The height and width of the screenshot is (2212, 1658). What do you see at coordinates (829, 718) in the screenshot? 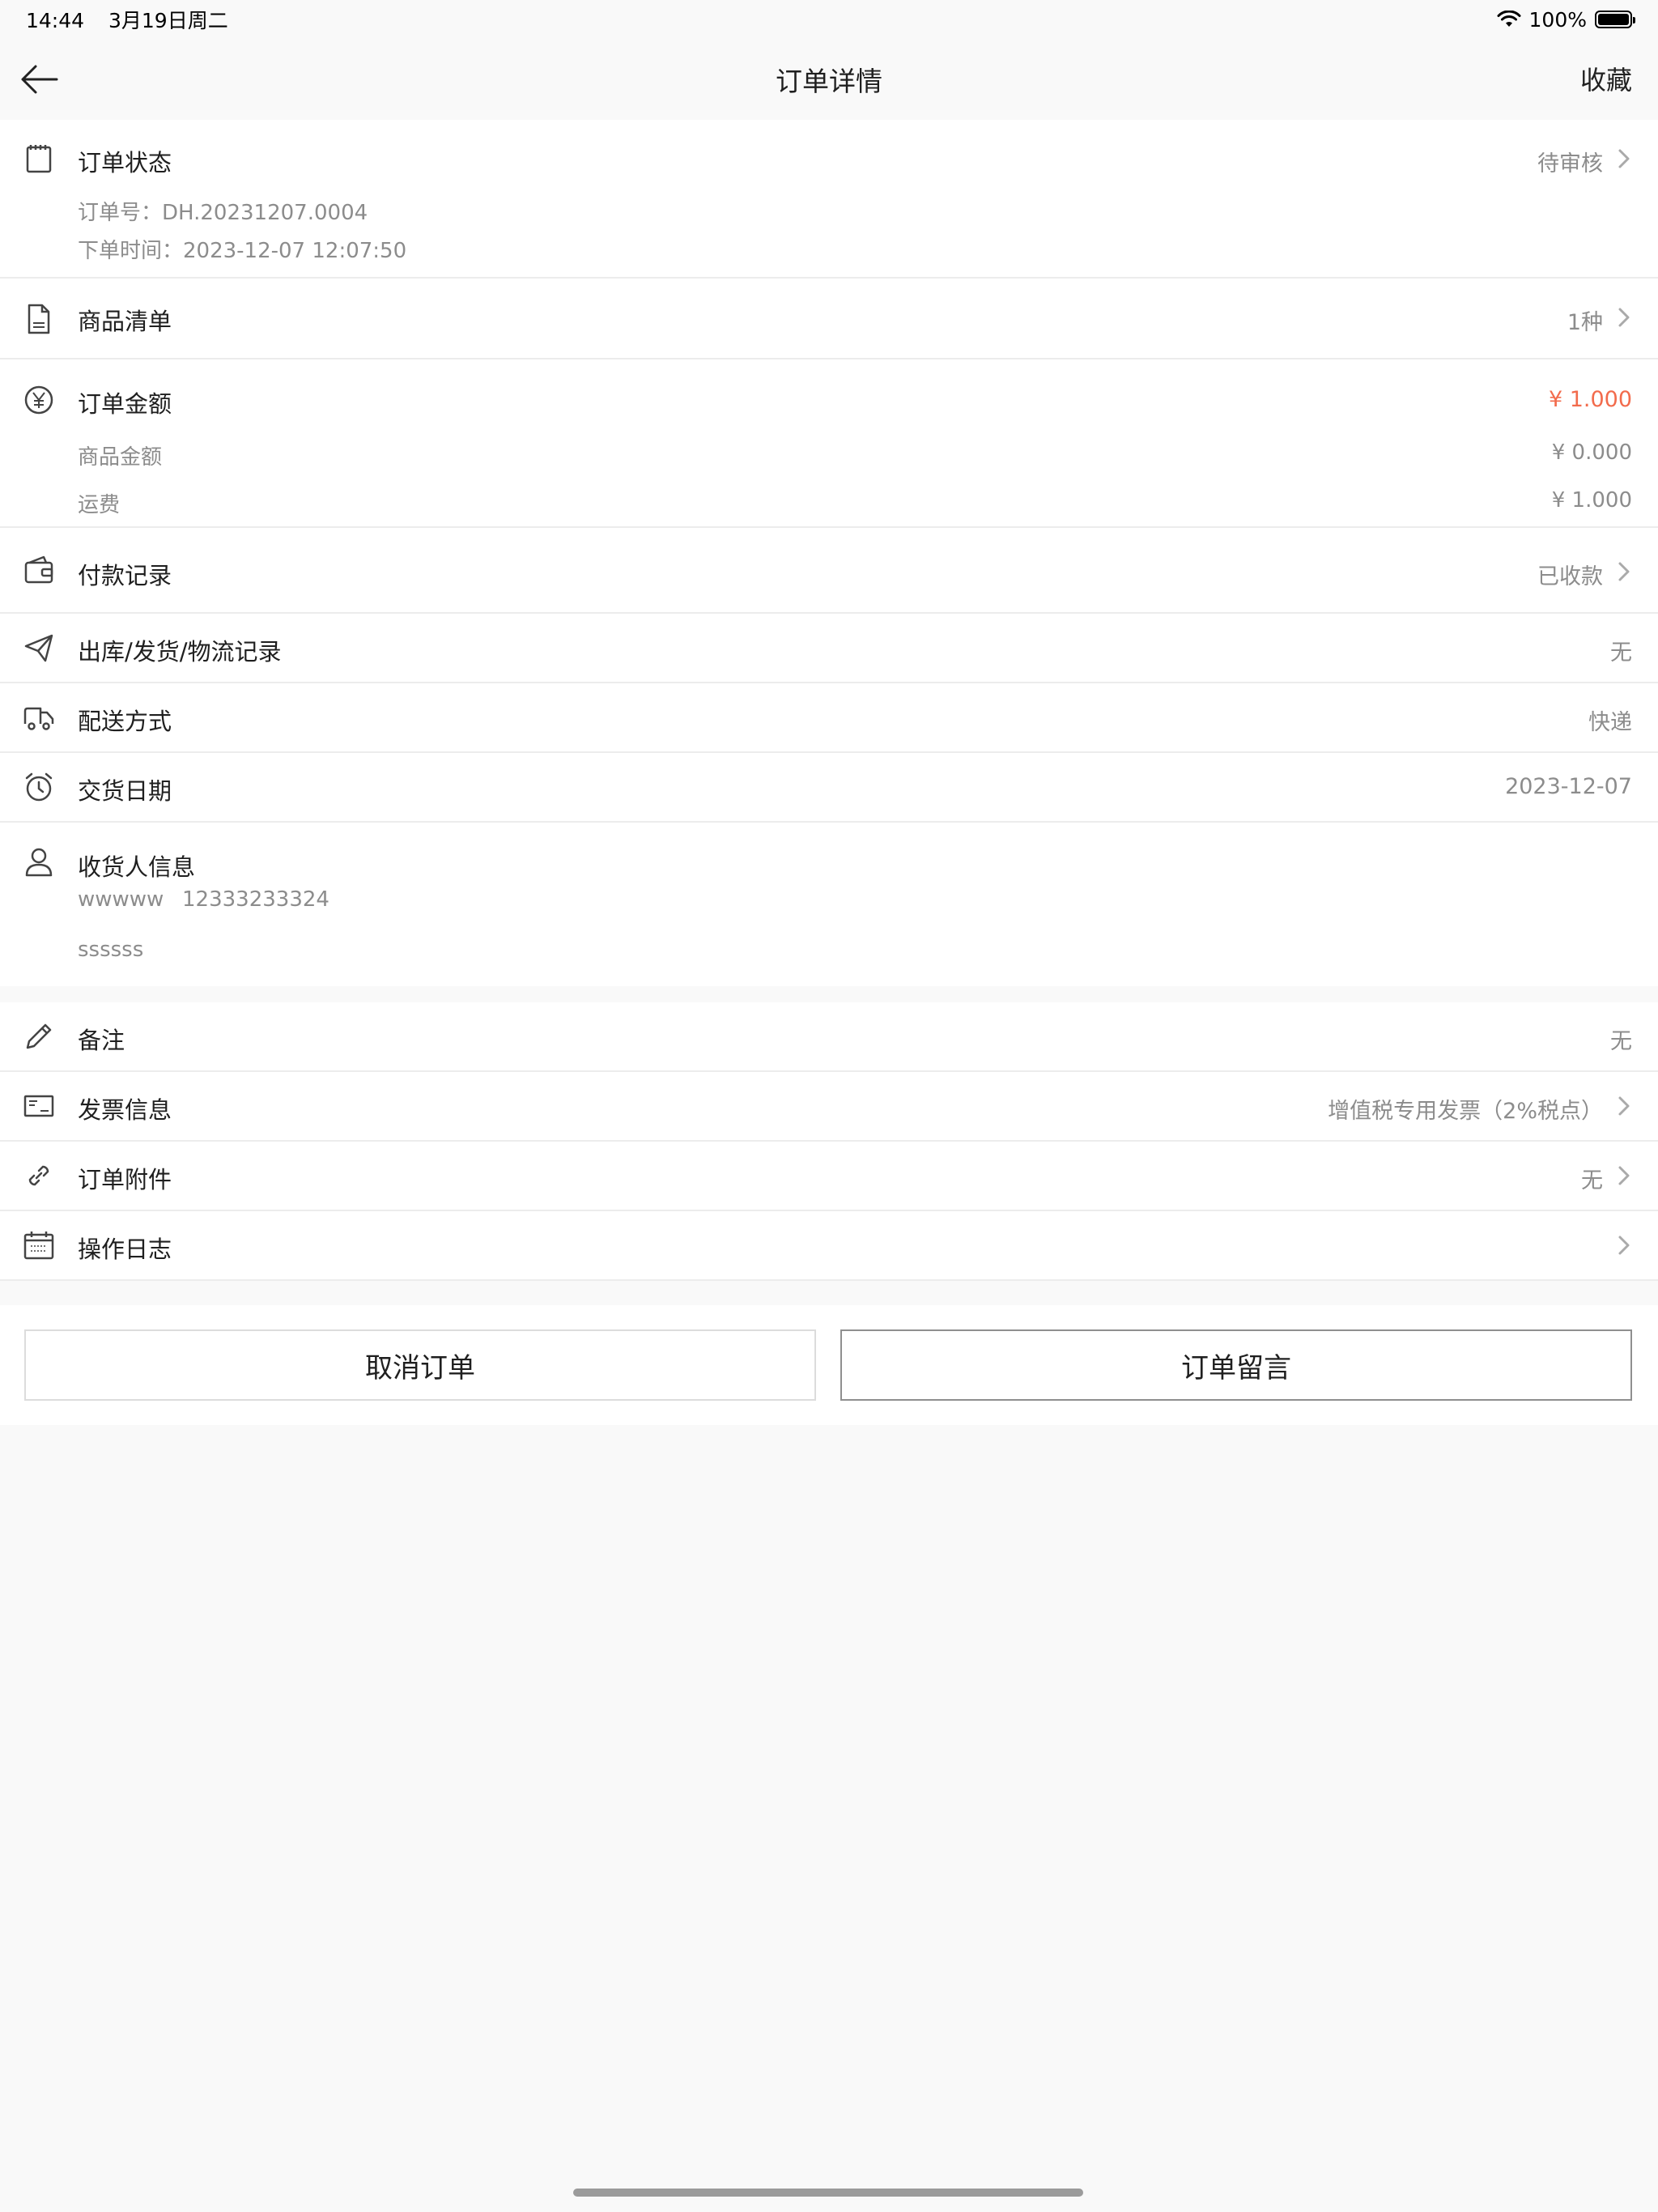
I see `delivery-method-row: 配送方式 快递` at bounding box center [829, 718].